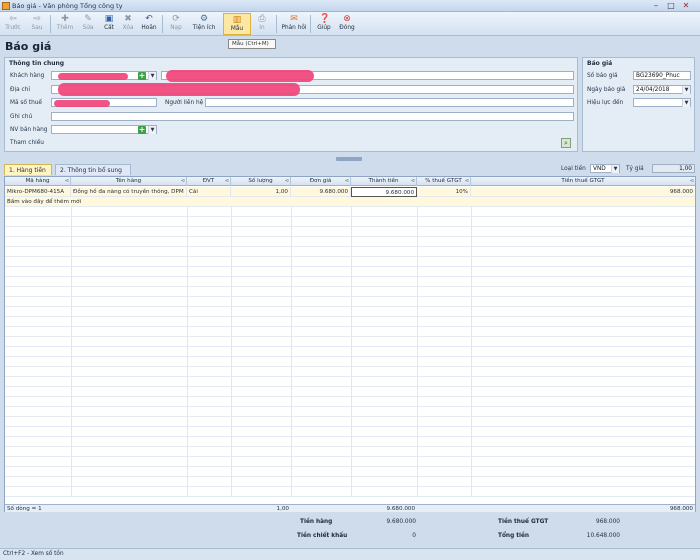  Describe the element at coordinates (347, 19) in the screenshot. I see `close-icon: ⊗` at that location.